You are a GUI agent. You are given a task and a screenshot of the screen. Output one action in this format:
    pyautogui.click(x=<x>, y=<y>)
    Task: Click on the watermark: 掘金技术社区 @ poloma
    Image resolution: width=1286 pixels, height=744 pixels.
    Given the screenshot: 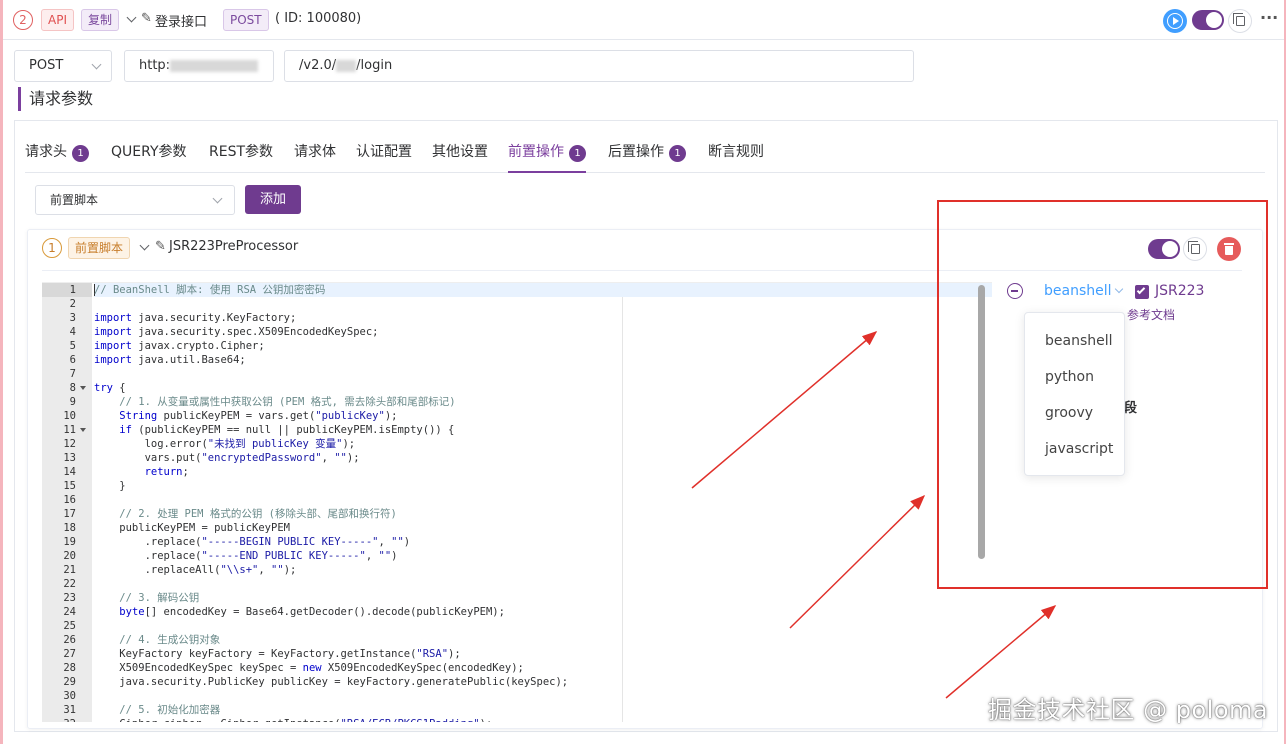 What is the action you would take?
    pyautogui.click(x=1128, y=710)
    